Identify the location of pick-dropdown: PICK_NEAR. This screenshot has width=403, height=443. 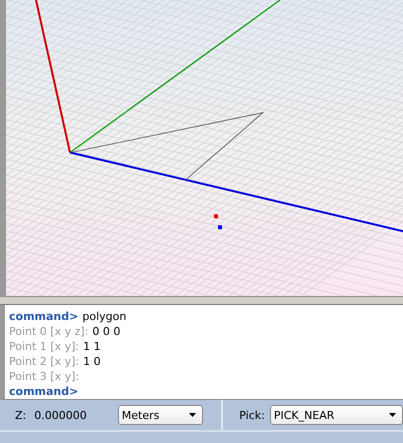
(336, 415).